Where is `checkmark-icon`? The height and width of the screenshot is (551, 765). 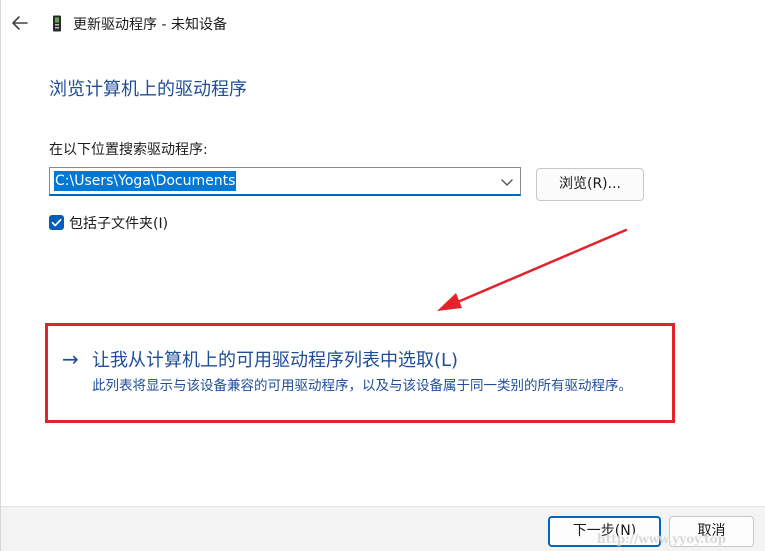 checkmark-icon is located at coordinates (56, 222).